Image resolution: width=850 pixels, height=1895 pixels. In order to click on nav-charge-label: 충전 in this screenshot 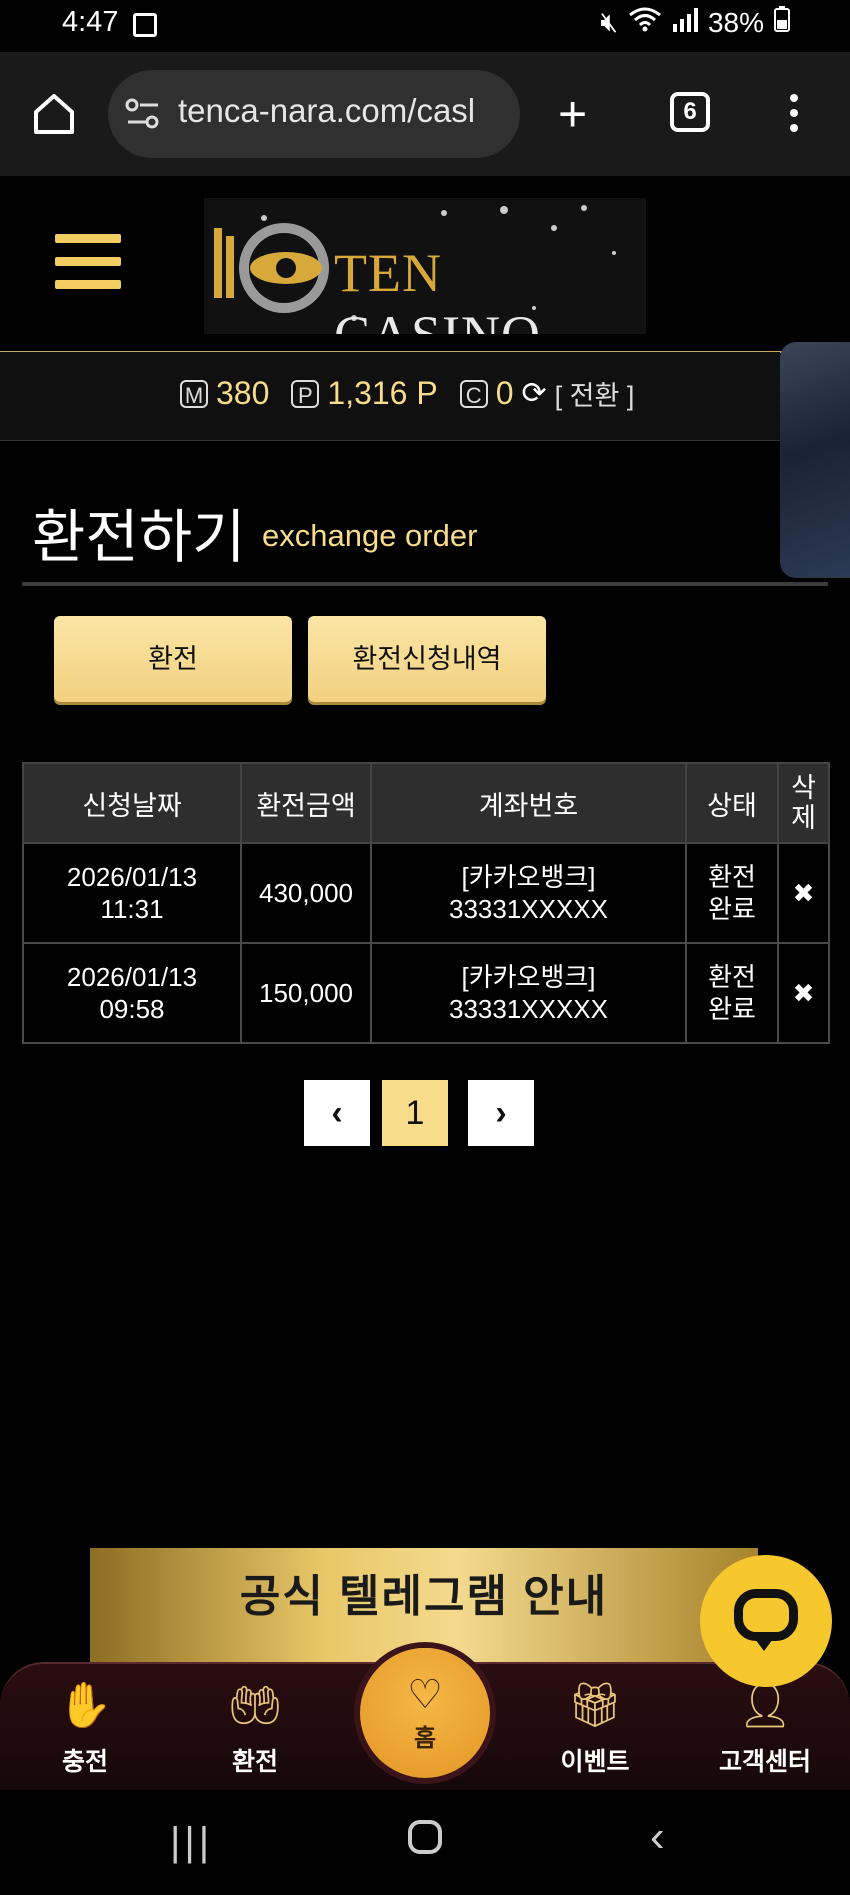, I will do `click(84, 1762)`.